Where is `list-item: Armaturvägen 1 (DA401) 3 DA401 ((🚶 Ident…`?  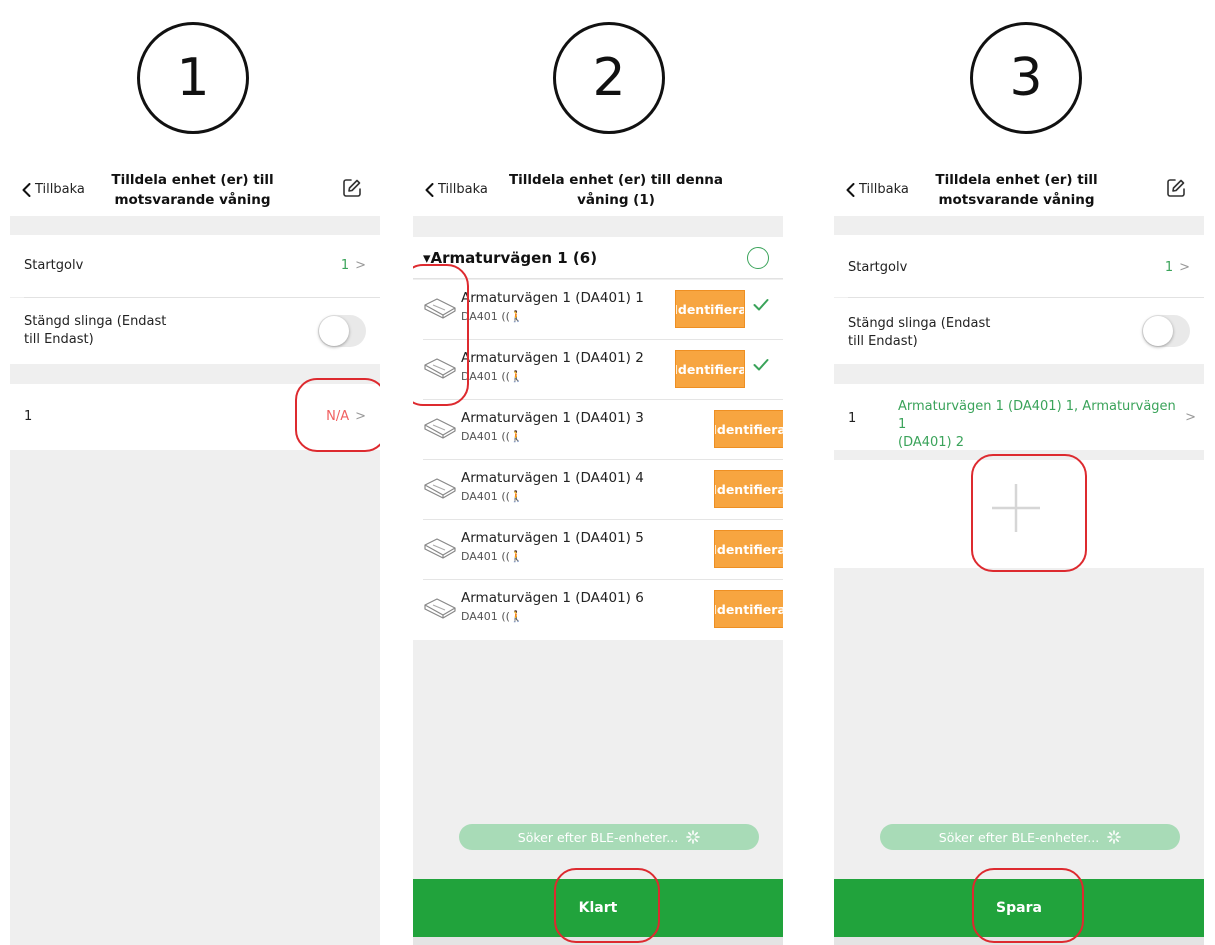 list-item: Armaturvägen 1 (DA401) 3 DA401 ((🚶 Ident… is located at coordinates (598, 430).